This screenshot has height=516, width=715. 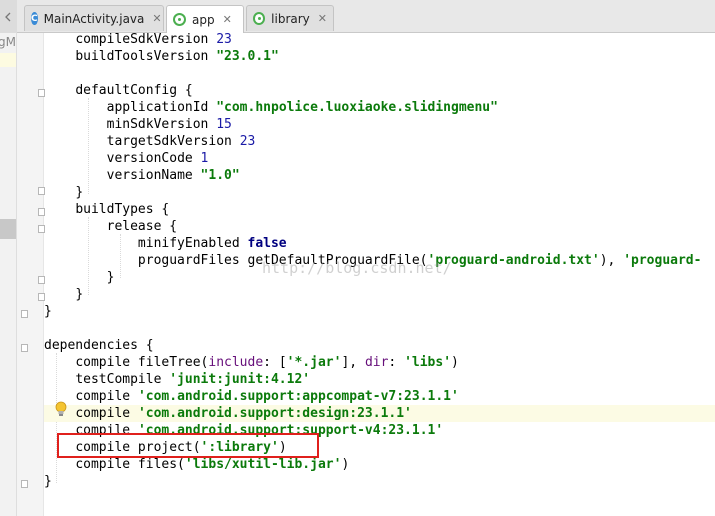 I want to click on editor-gutter, so click(x=31, y=274).